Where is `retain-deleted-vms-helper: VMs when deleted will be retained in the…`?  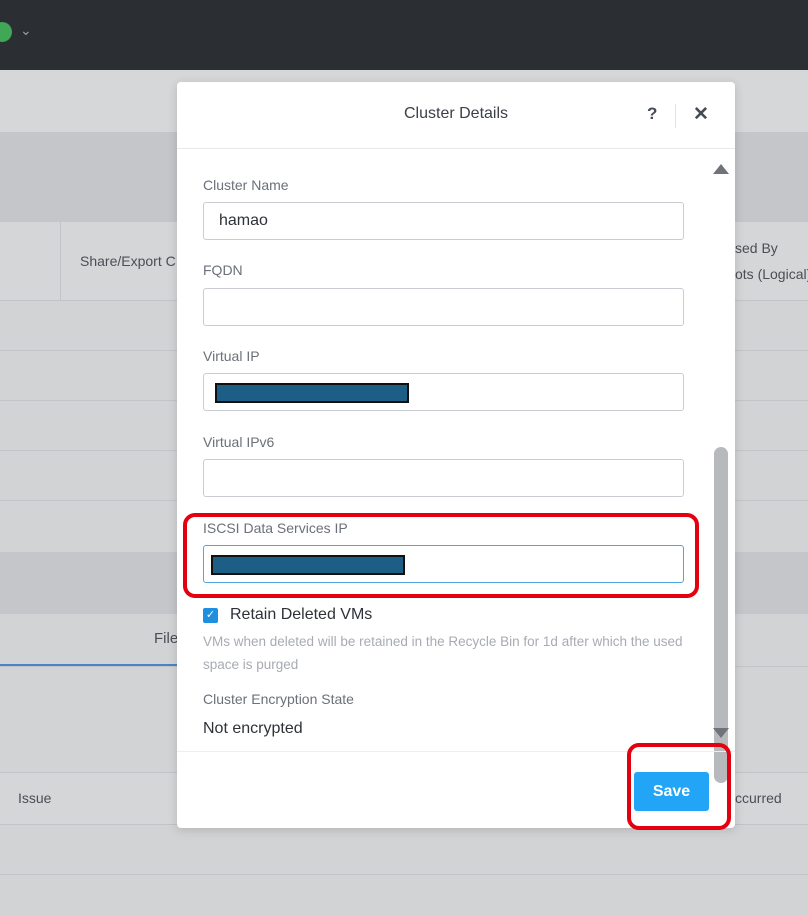 retain-deleted-vms-helper: VMs when deleted will be retained in the… is located at coordinates (443, 653).